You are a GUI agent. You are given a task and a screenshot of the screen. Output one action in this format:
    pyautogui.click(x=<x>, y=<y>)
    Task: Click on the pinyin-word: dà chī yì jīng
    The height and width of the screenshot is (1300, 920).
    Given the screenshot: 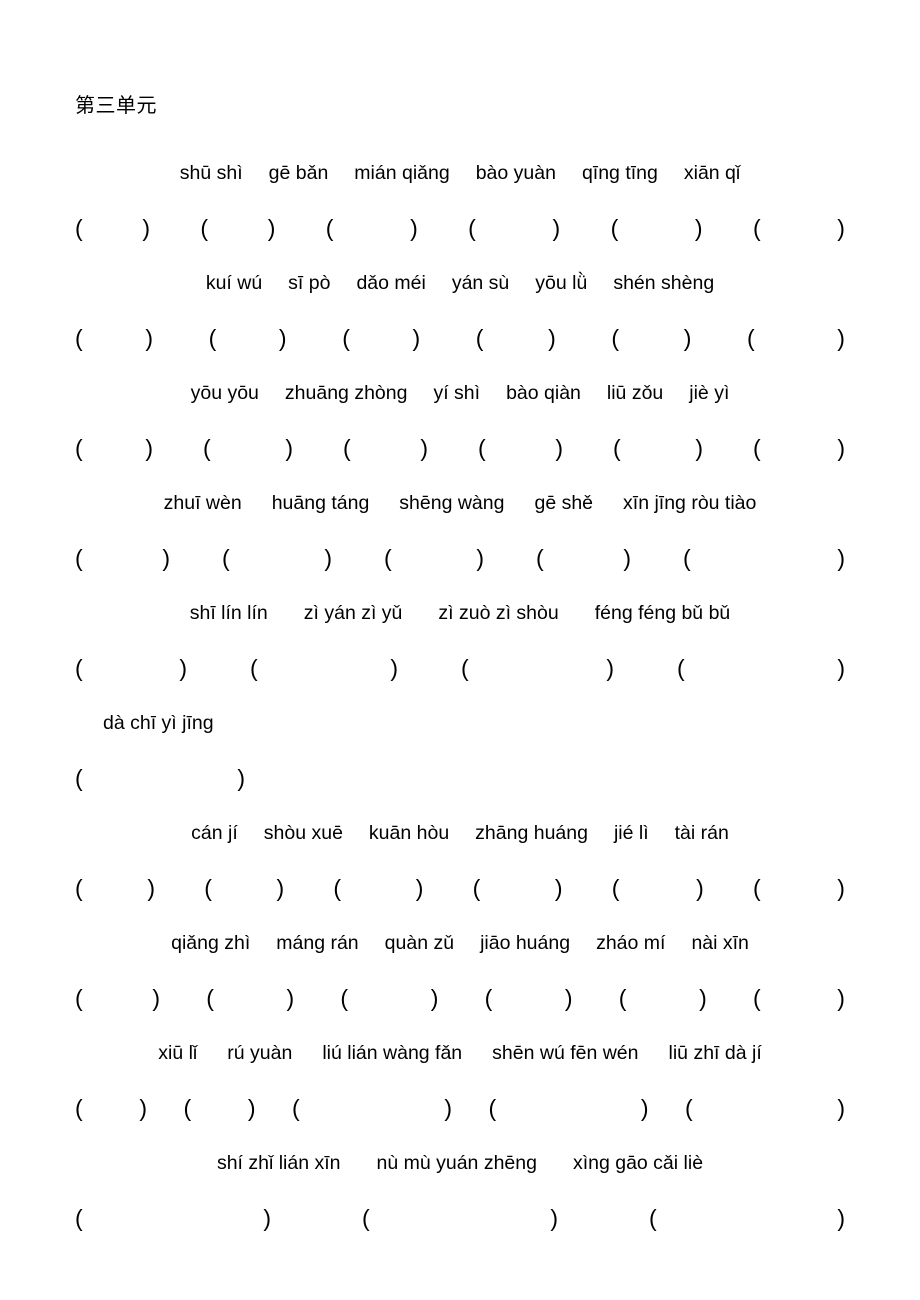 What is the action you would take?
    pyautogui.click(x=158, y=723)
    